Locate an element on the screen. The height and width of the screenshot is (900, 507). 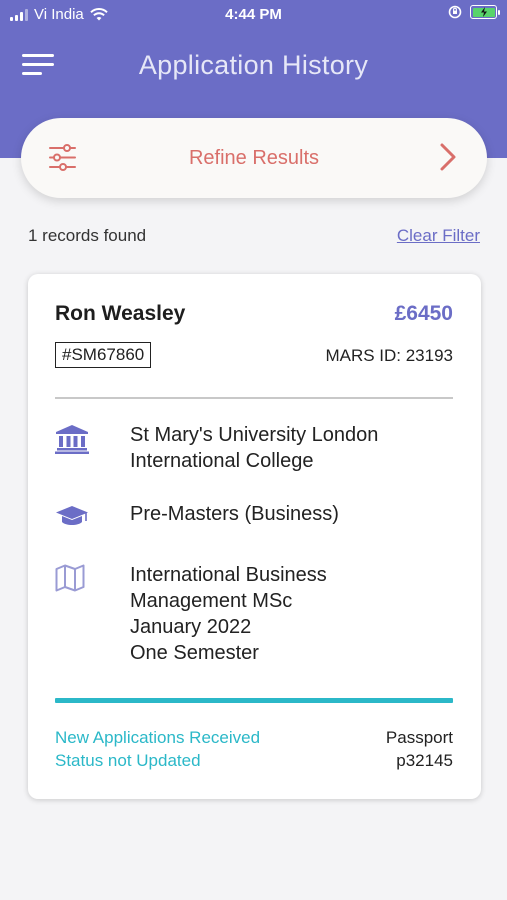
level-row: Pre-Masters (Business) is located at coordinates (255, 515).